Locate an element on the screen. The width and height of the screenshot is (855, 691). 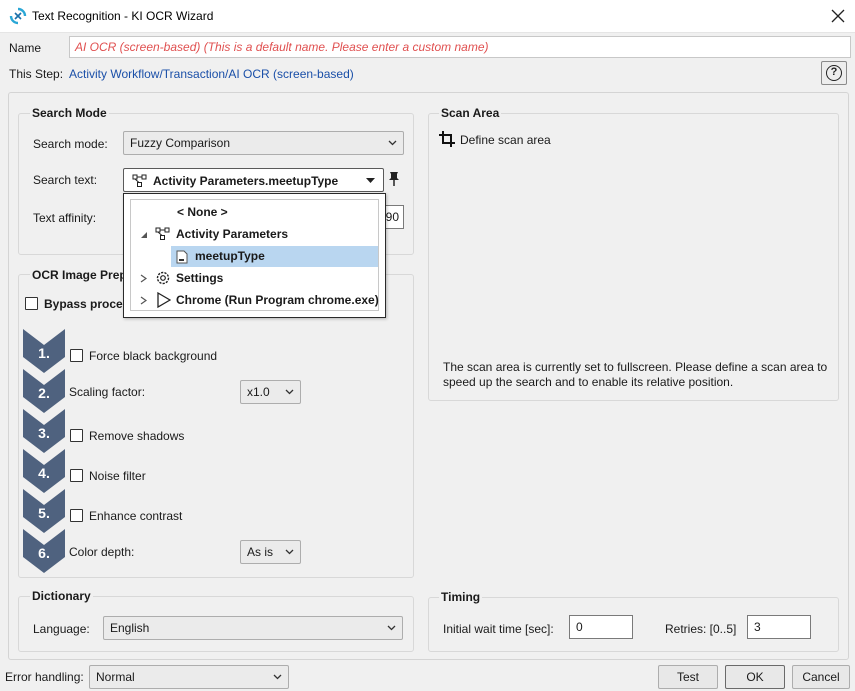
language-value: English is located at coordinates (130, 628).